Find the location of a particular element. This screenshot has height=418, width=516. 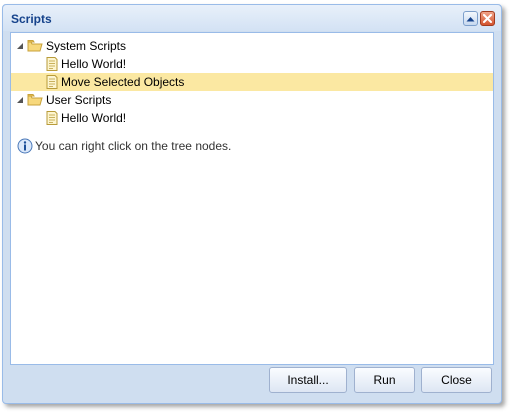

close-button: Close is located at coordinates (456, 380).